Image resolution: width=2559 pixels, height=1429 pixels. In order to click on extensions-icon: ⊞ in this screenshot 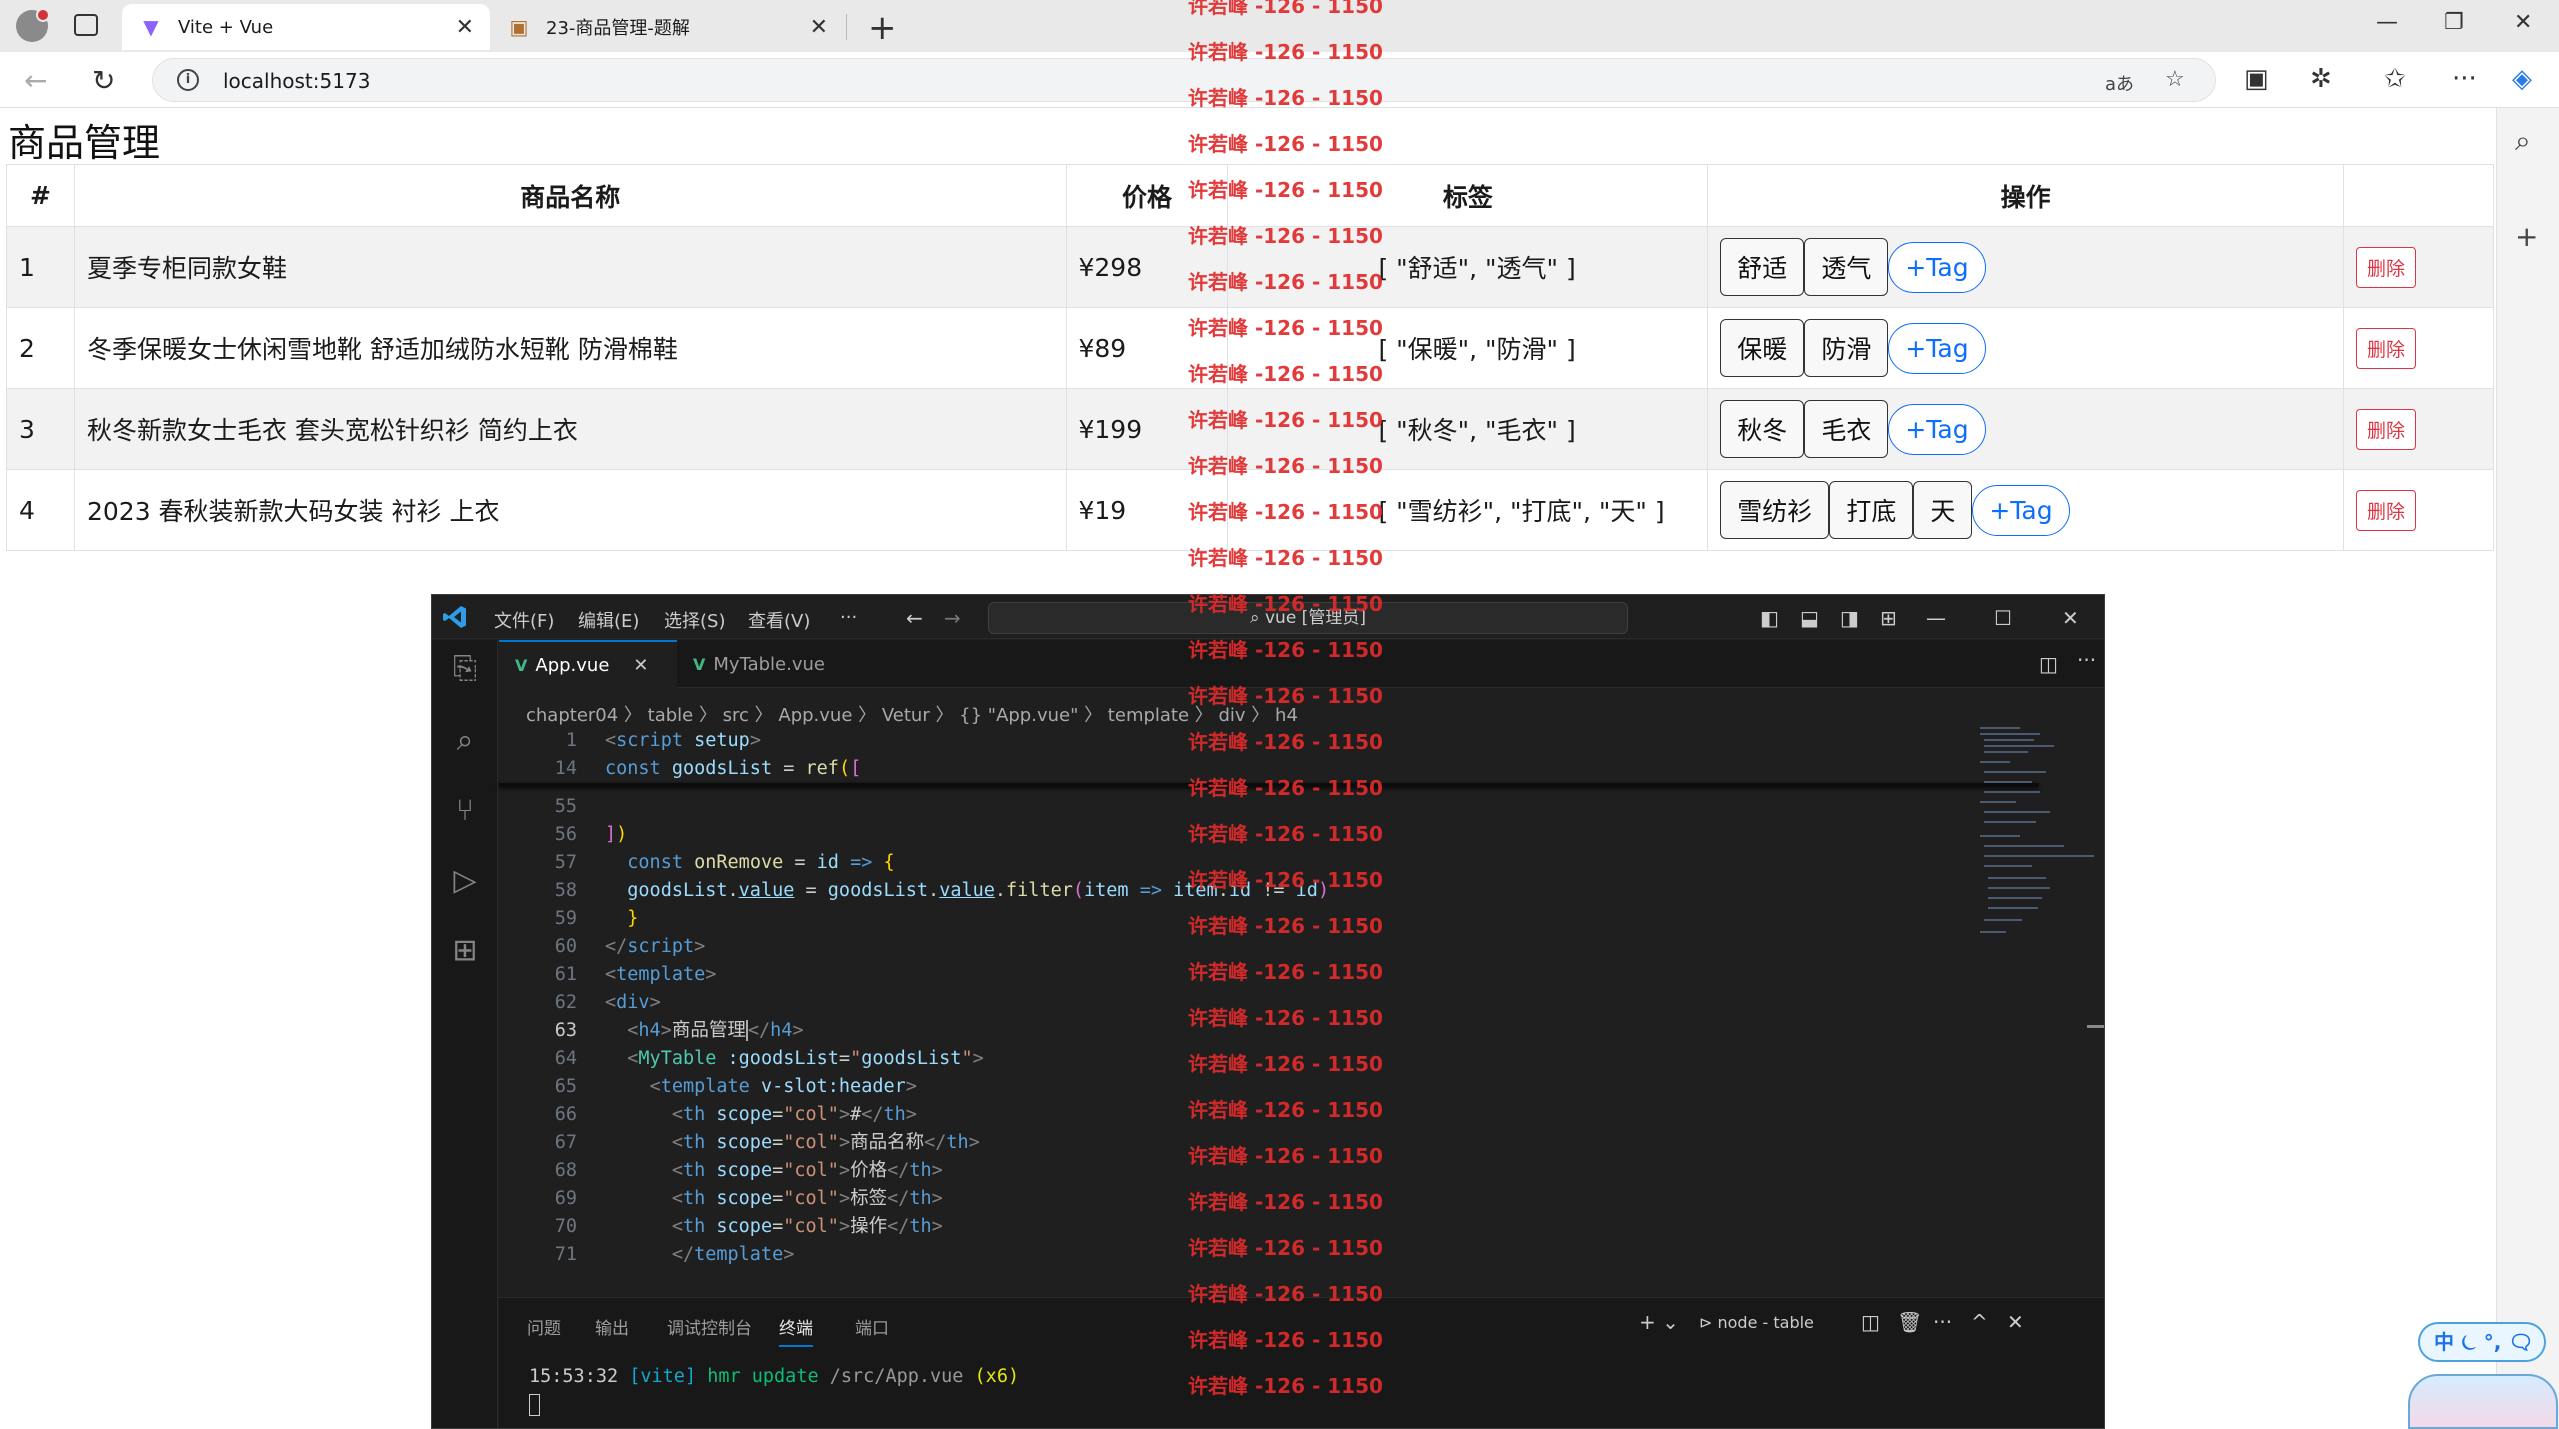, I will do `click(465, 951)`.